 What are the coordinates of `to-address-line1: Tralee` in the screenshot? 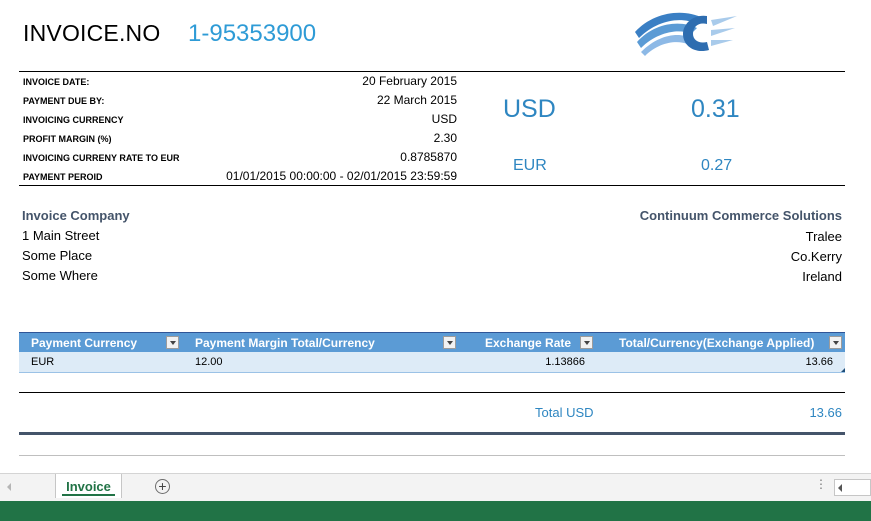 It's located at (823, 236).